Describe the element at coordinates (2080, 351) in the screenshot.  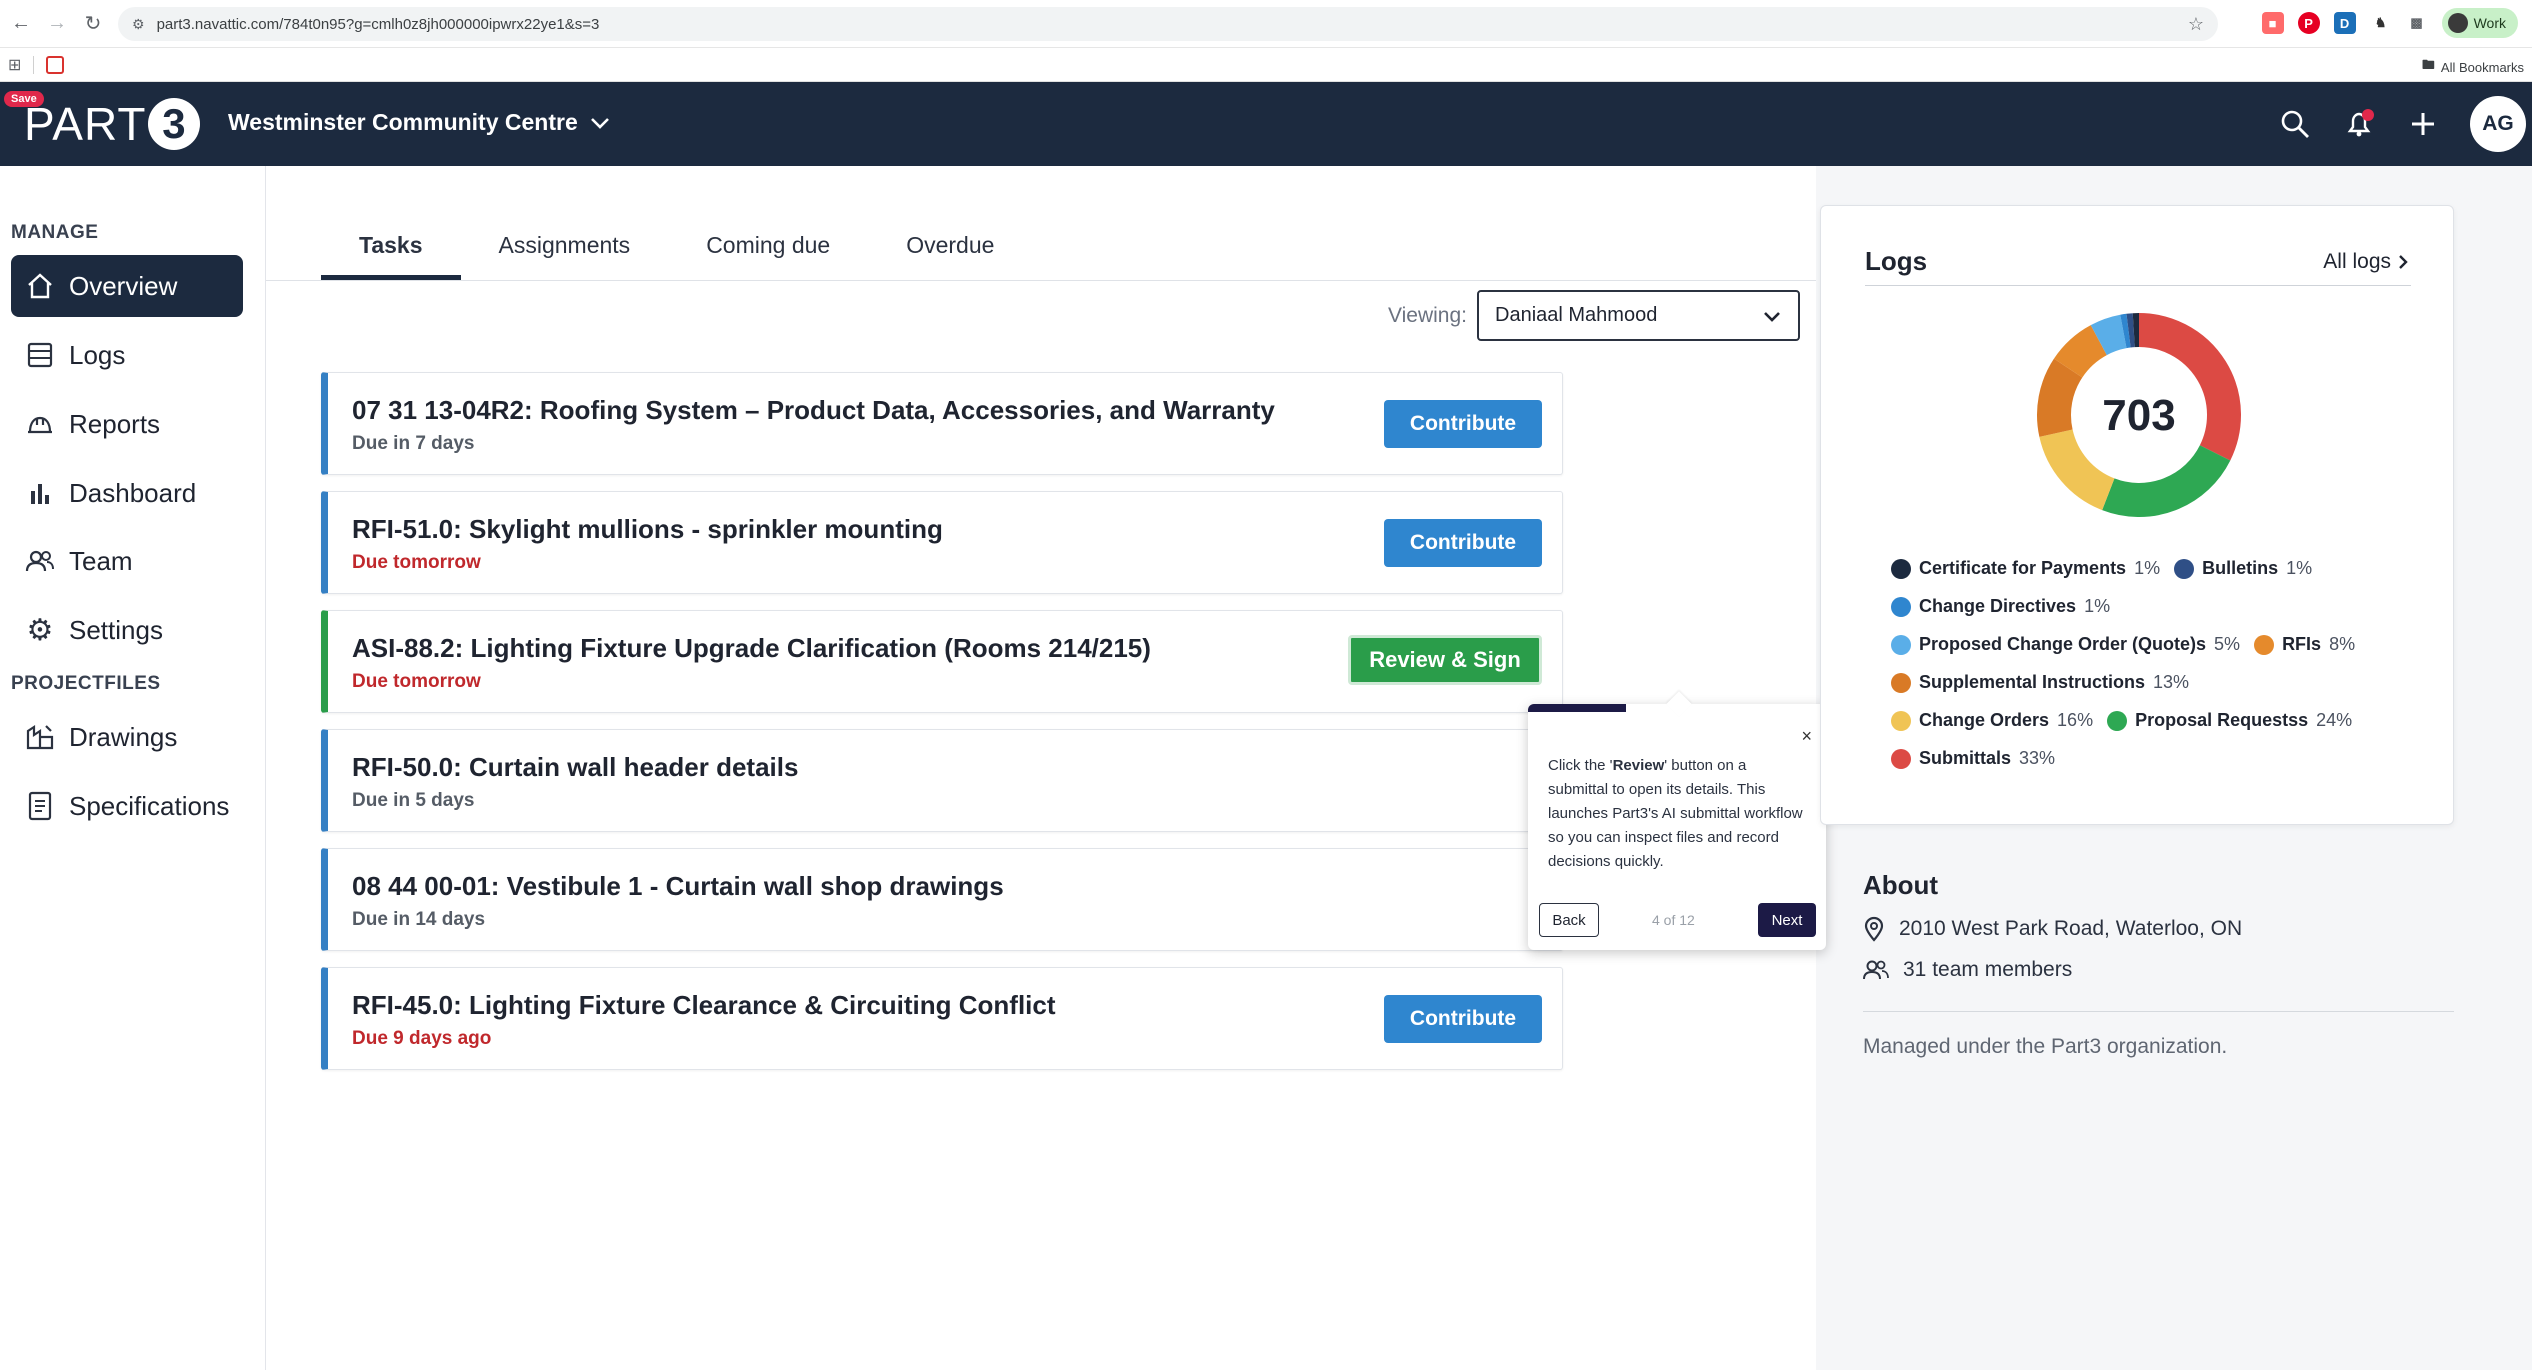
I see `donut-slice-rfis` at that location.